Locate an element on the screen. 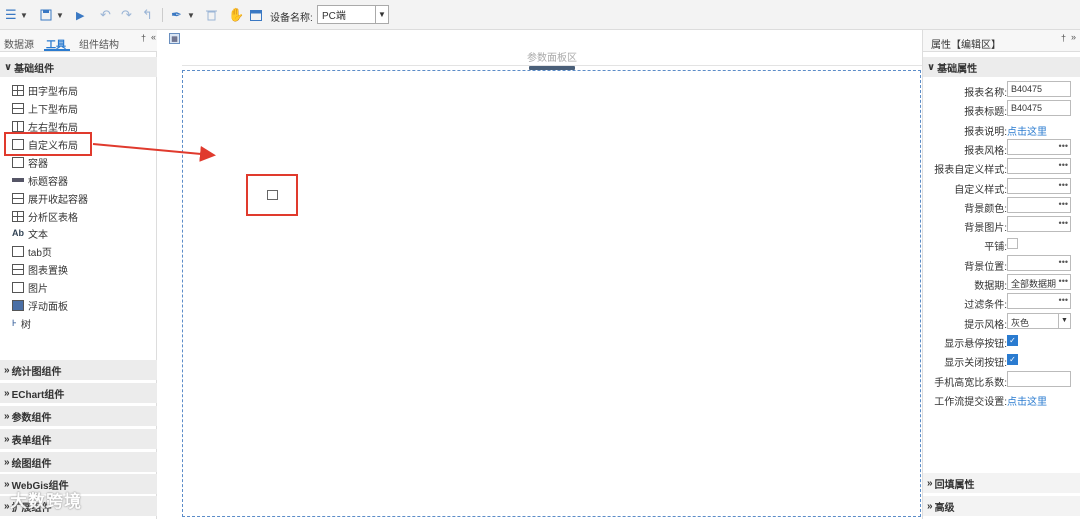 The width and height of the screenshot is (1080, 519). section-advanced: » 高级 is located at coordinates (1001, 506).